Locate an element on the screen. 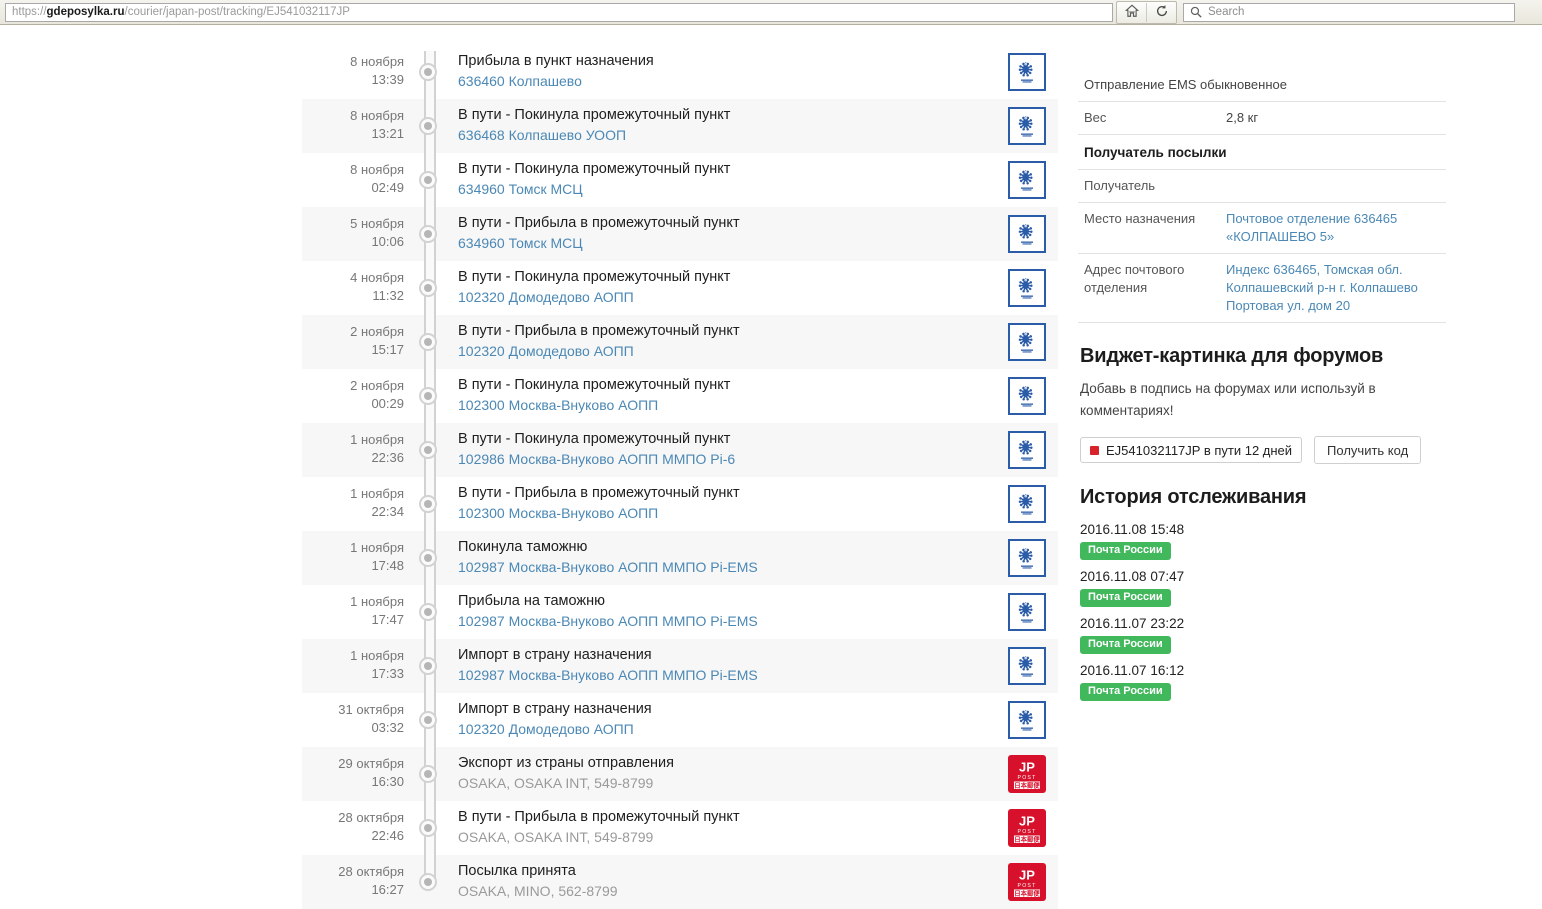 The height and width of the screenshot is (909, 1542). info-key: Адрес почтового отделения is located at coordinates (1149, 288).